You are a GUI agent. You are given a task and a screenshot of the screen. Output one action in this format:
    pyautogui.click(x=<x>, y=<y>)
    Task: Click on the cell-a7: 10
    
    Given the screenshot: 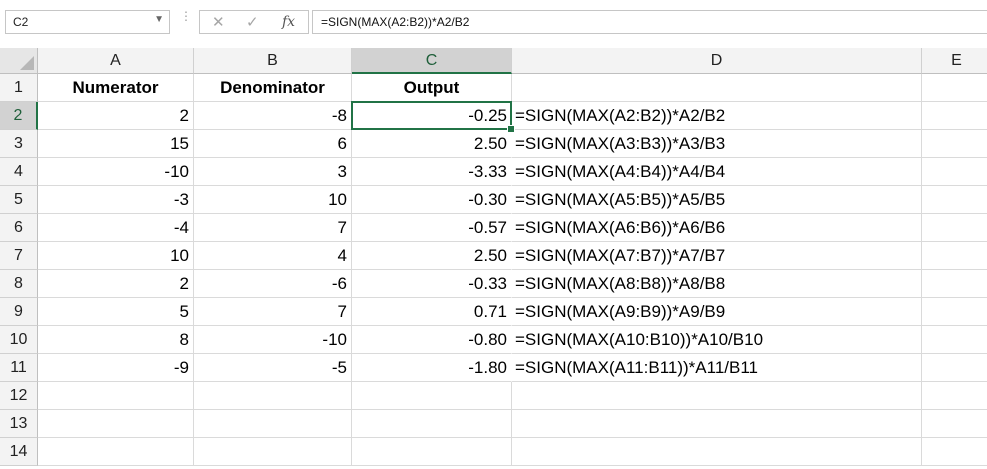 What is the action you would take?
    pyautogui.click(x=116, y=256)
    